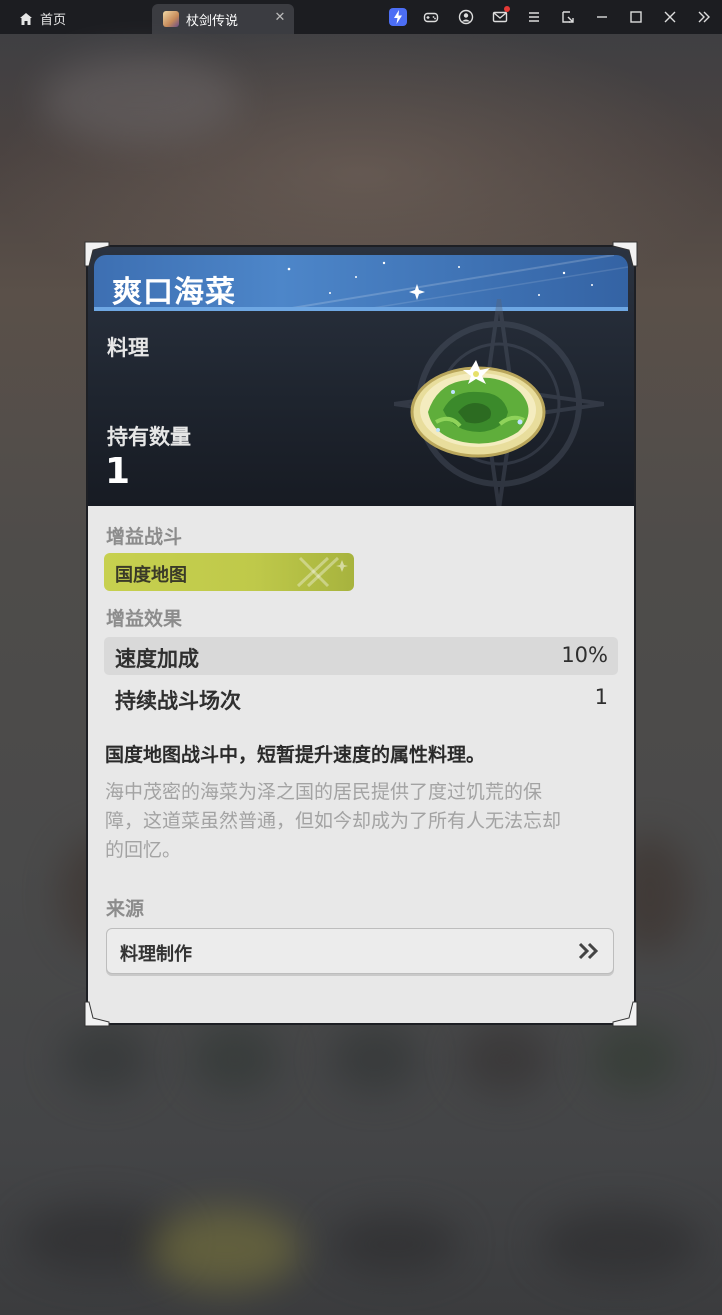 The height and width of the screenshot is (1315, 722). Describe the element at coordinates (118, 471) in the screenshot. I see `owned-quantity-value: 1` at that location.